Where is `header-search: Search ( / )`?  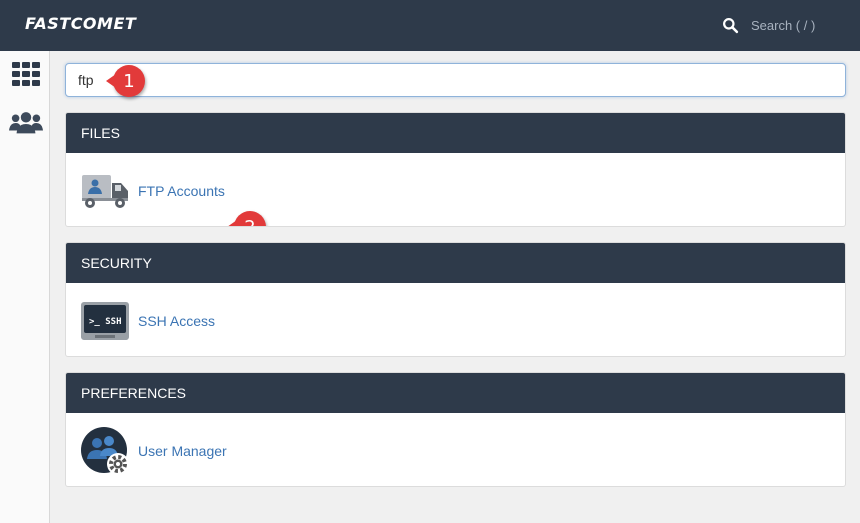
header-search: Search ( / ) is located at coordinates (768, 25).